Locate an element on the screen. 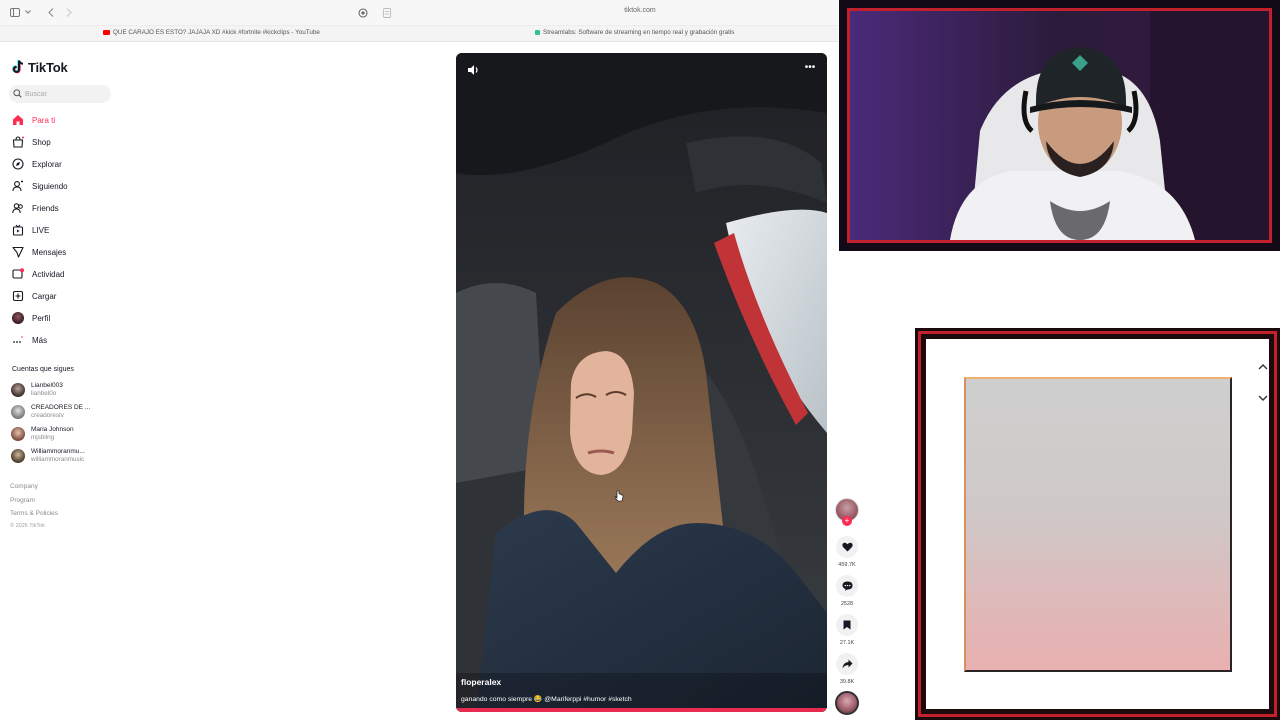  like-count: 459.7K is located at coordinates (847, 565).